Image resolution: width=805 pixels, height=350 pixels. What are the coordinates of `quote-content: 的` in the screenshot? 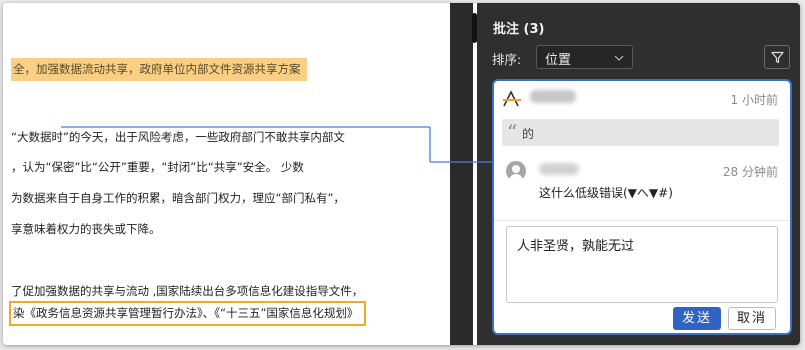 It's located at (528, 134).